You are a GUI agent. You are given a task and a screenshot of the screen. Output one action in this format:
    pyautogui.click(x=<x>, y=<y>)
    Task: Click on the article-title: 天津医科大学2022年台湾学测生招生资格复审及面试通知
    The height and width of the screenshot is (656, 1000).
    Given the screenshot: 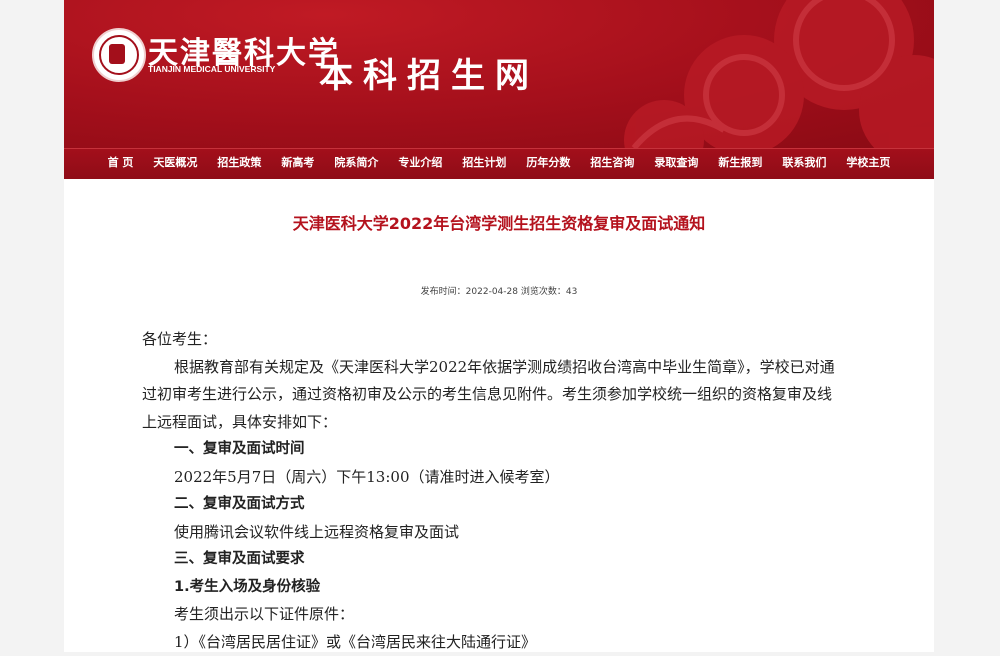 What is the action you would take?
    pyautogui.click(x=499, y=222)
    